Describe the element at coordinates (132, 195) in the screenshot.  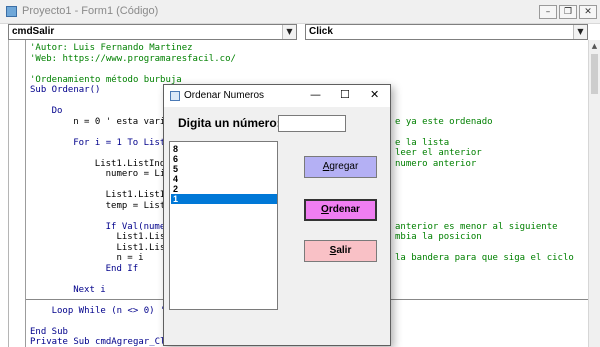
I see `code-line: List1.ListIn` at that location.